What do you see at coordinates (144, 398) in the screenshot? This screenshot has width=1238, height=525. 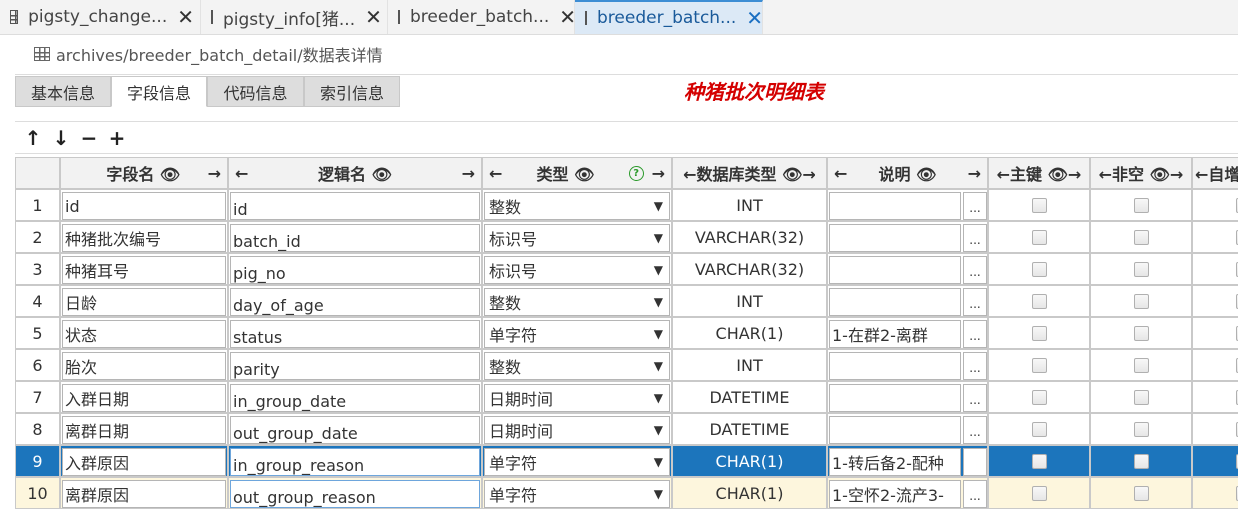 I see `field-name-input: 入群日期` at bounding box center [144, 398].